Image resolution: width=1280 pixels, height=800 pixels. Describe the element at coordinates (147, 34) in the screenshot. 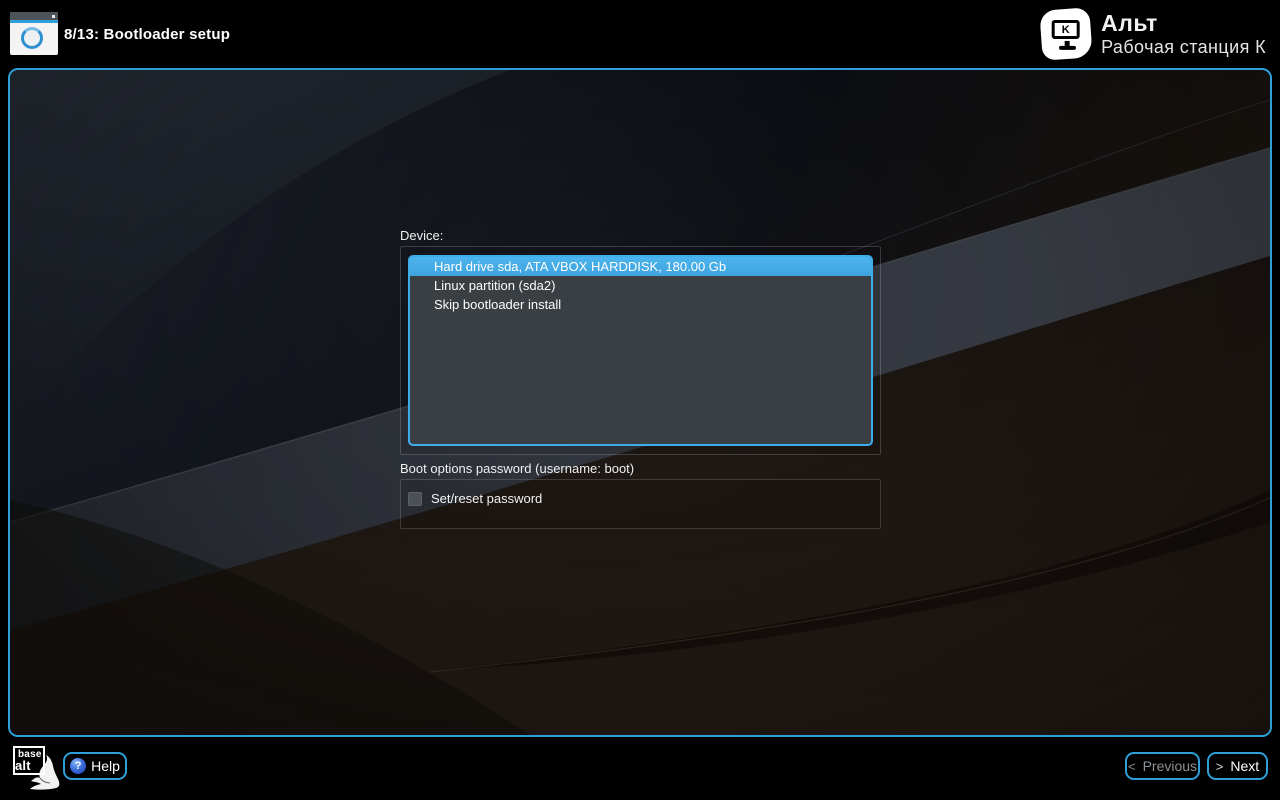

I see `page-title: 8/13: Bootloader setup` at that location.